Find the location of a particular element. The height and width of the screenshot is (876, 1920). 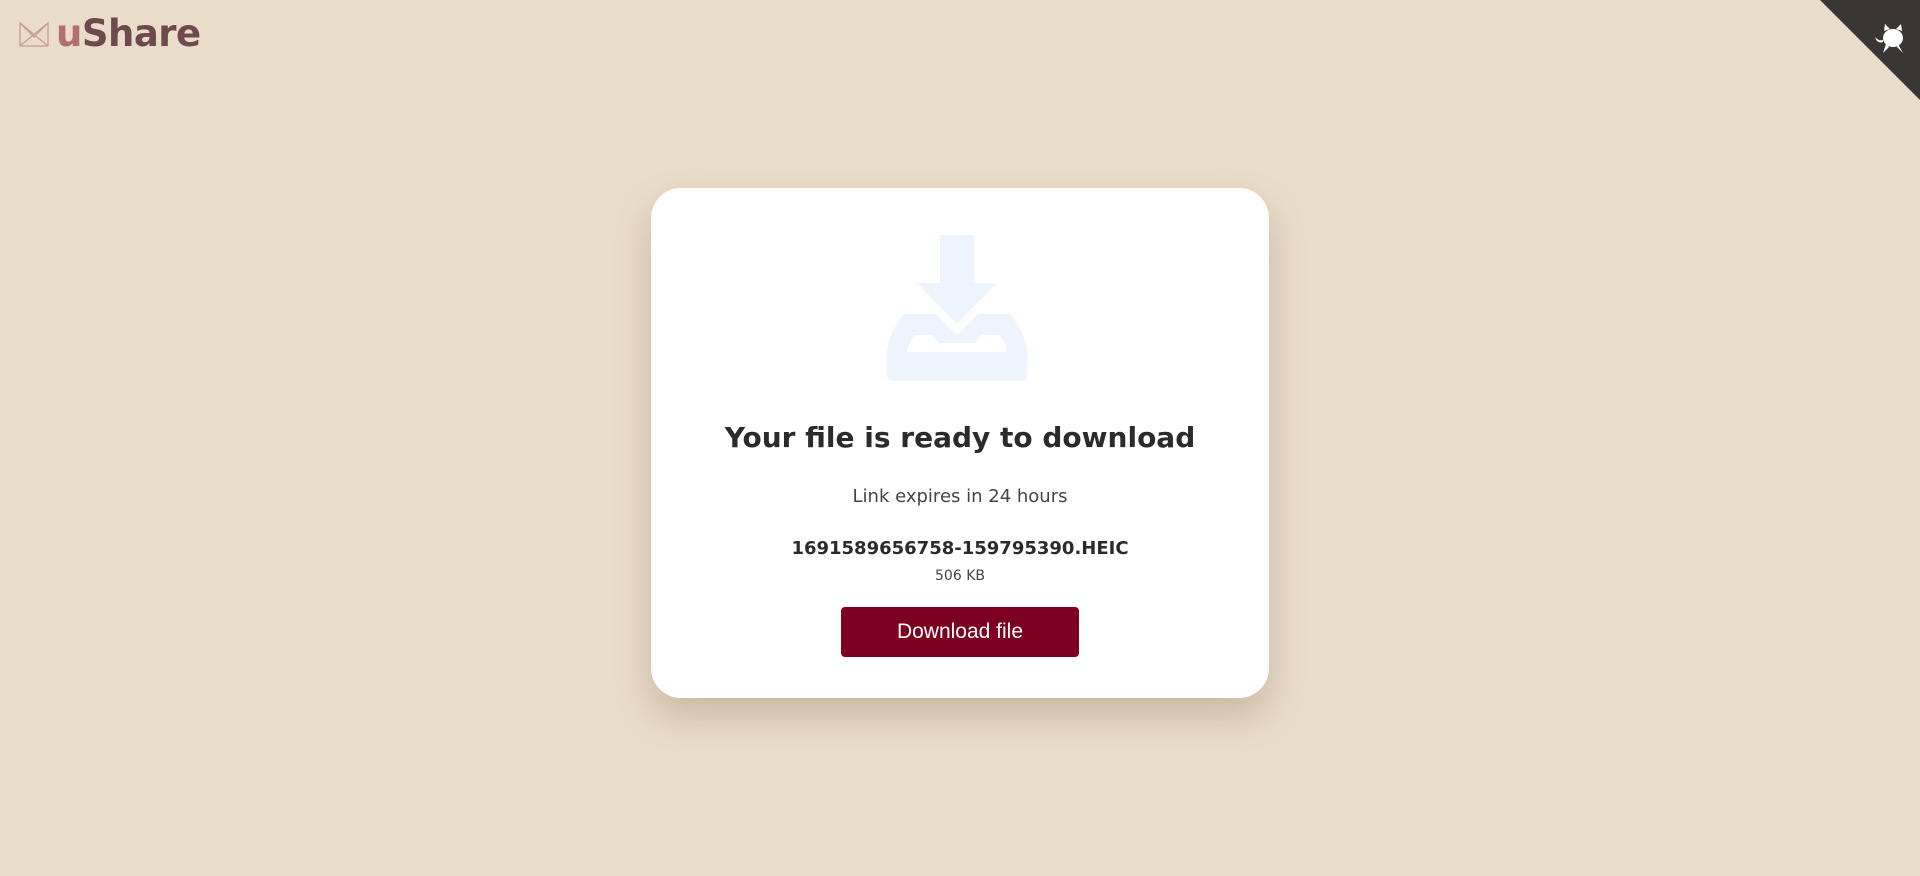

brand-name-suffix: Share is located at coordinates (141, 33).